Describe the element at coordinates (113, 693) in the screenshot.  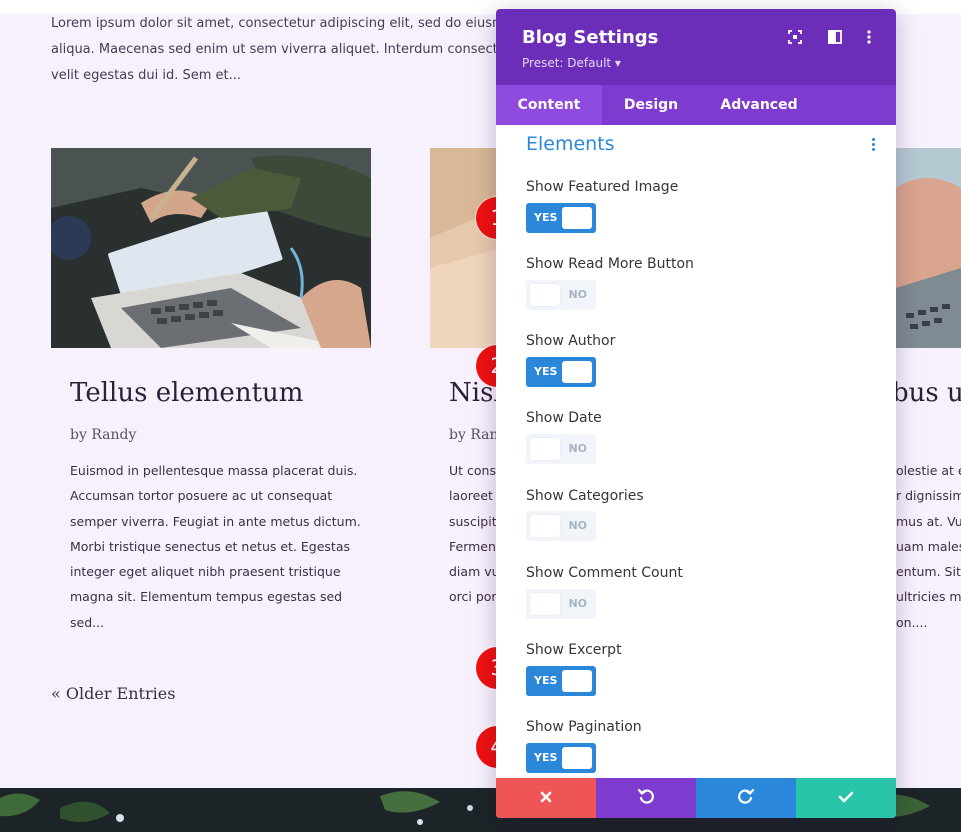
I see `older-entries-link: « Older Entries` at that location.